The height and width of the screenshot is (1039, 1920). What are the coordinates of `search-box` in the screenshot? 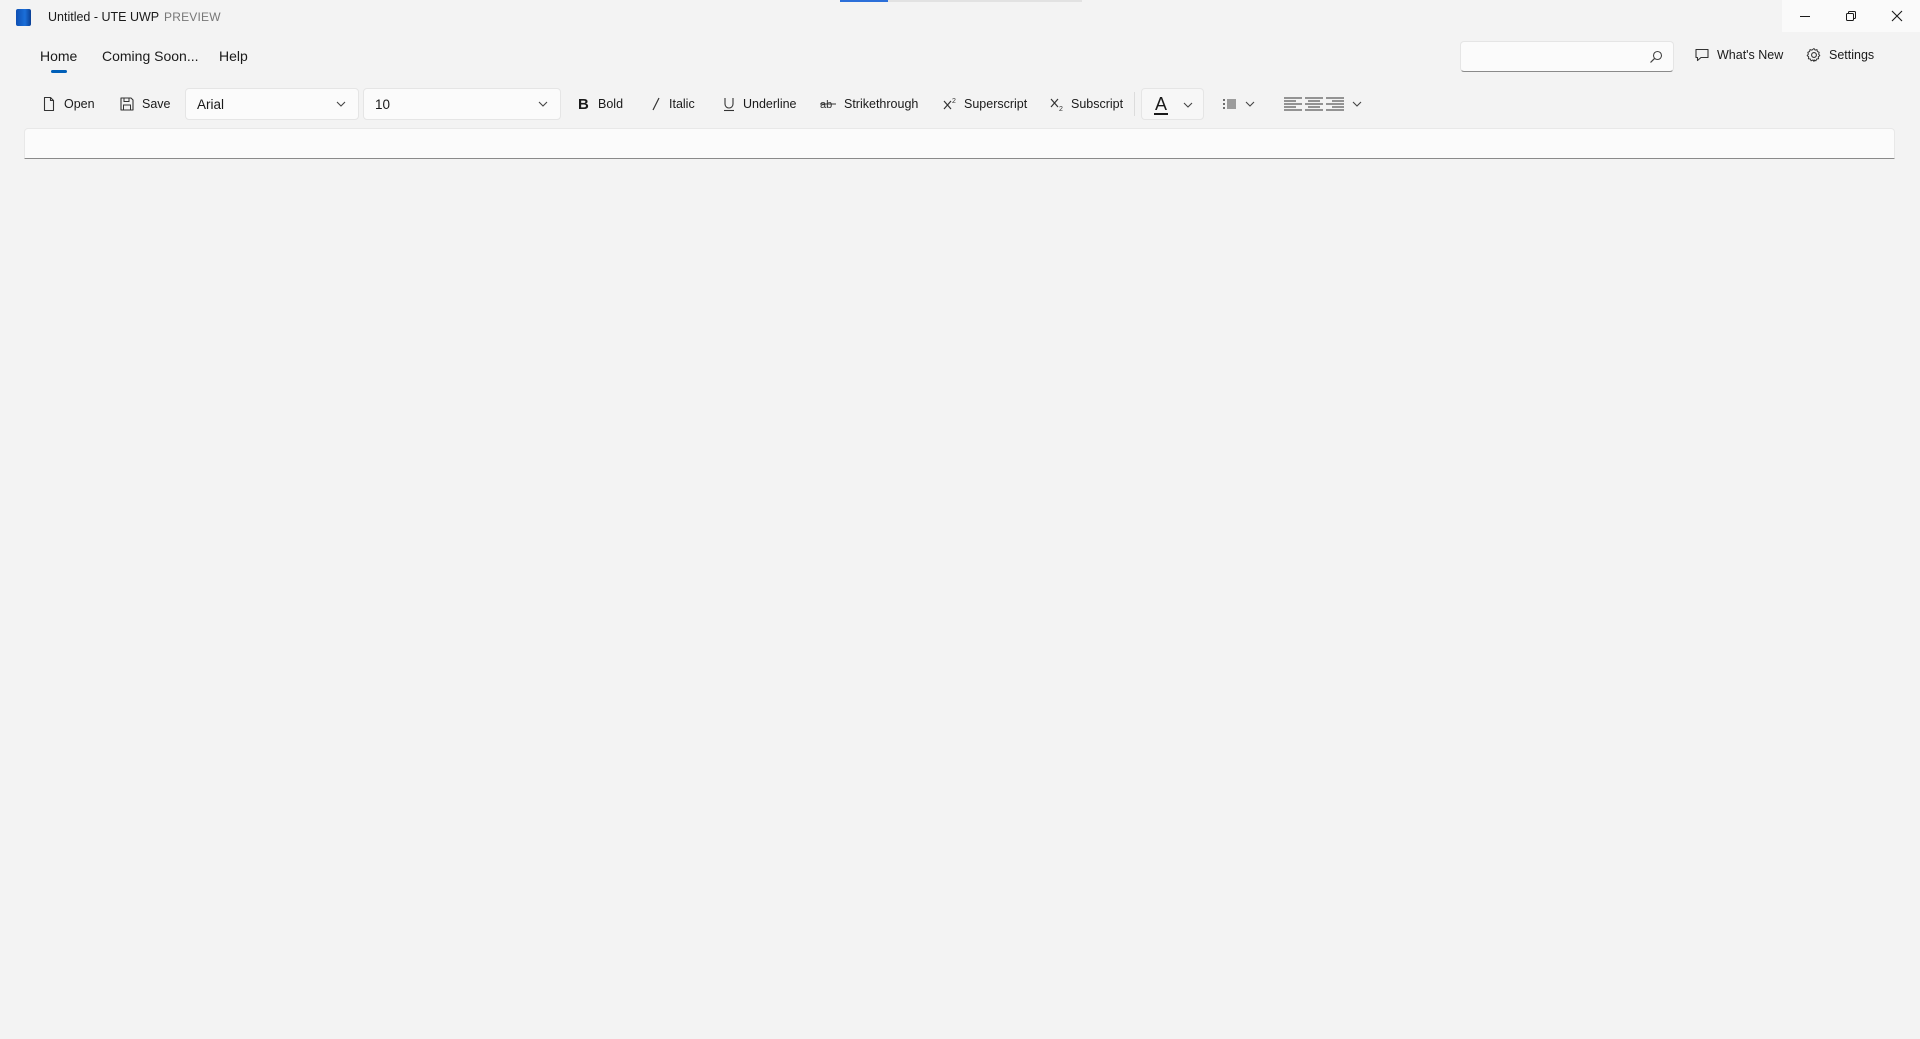 It's located at (1567, 56).